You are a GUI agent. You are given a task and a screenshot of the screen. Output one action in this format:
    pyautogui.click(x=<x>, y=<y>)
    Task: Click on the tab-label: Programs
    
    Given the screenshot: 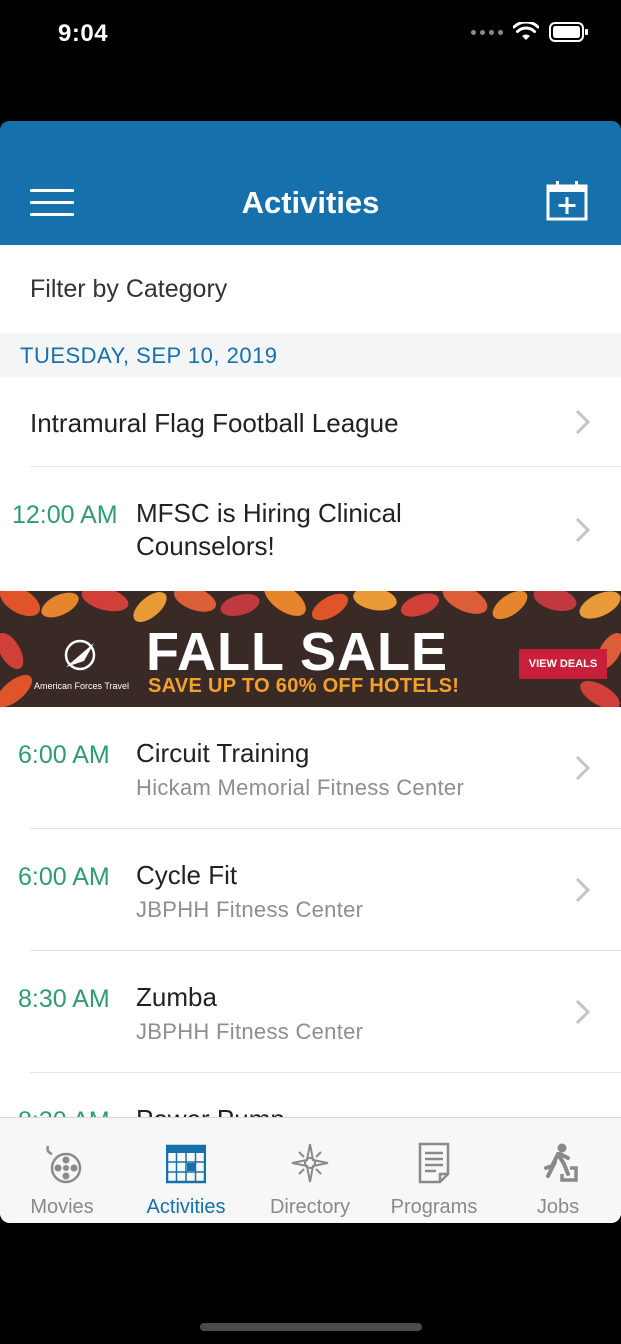 What is the action you would take?
    pyautogui.click(x=434, y=1207)
    